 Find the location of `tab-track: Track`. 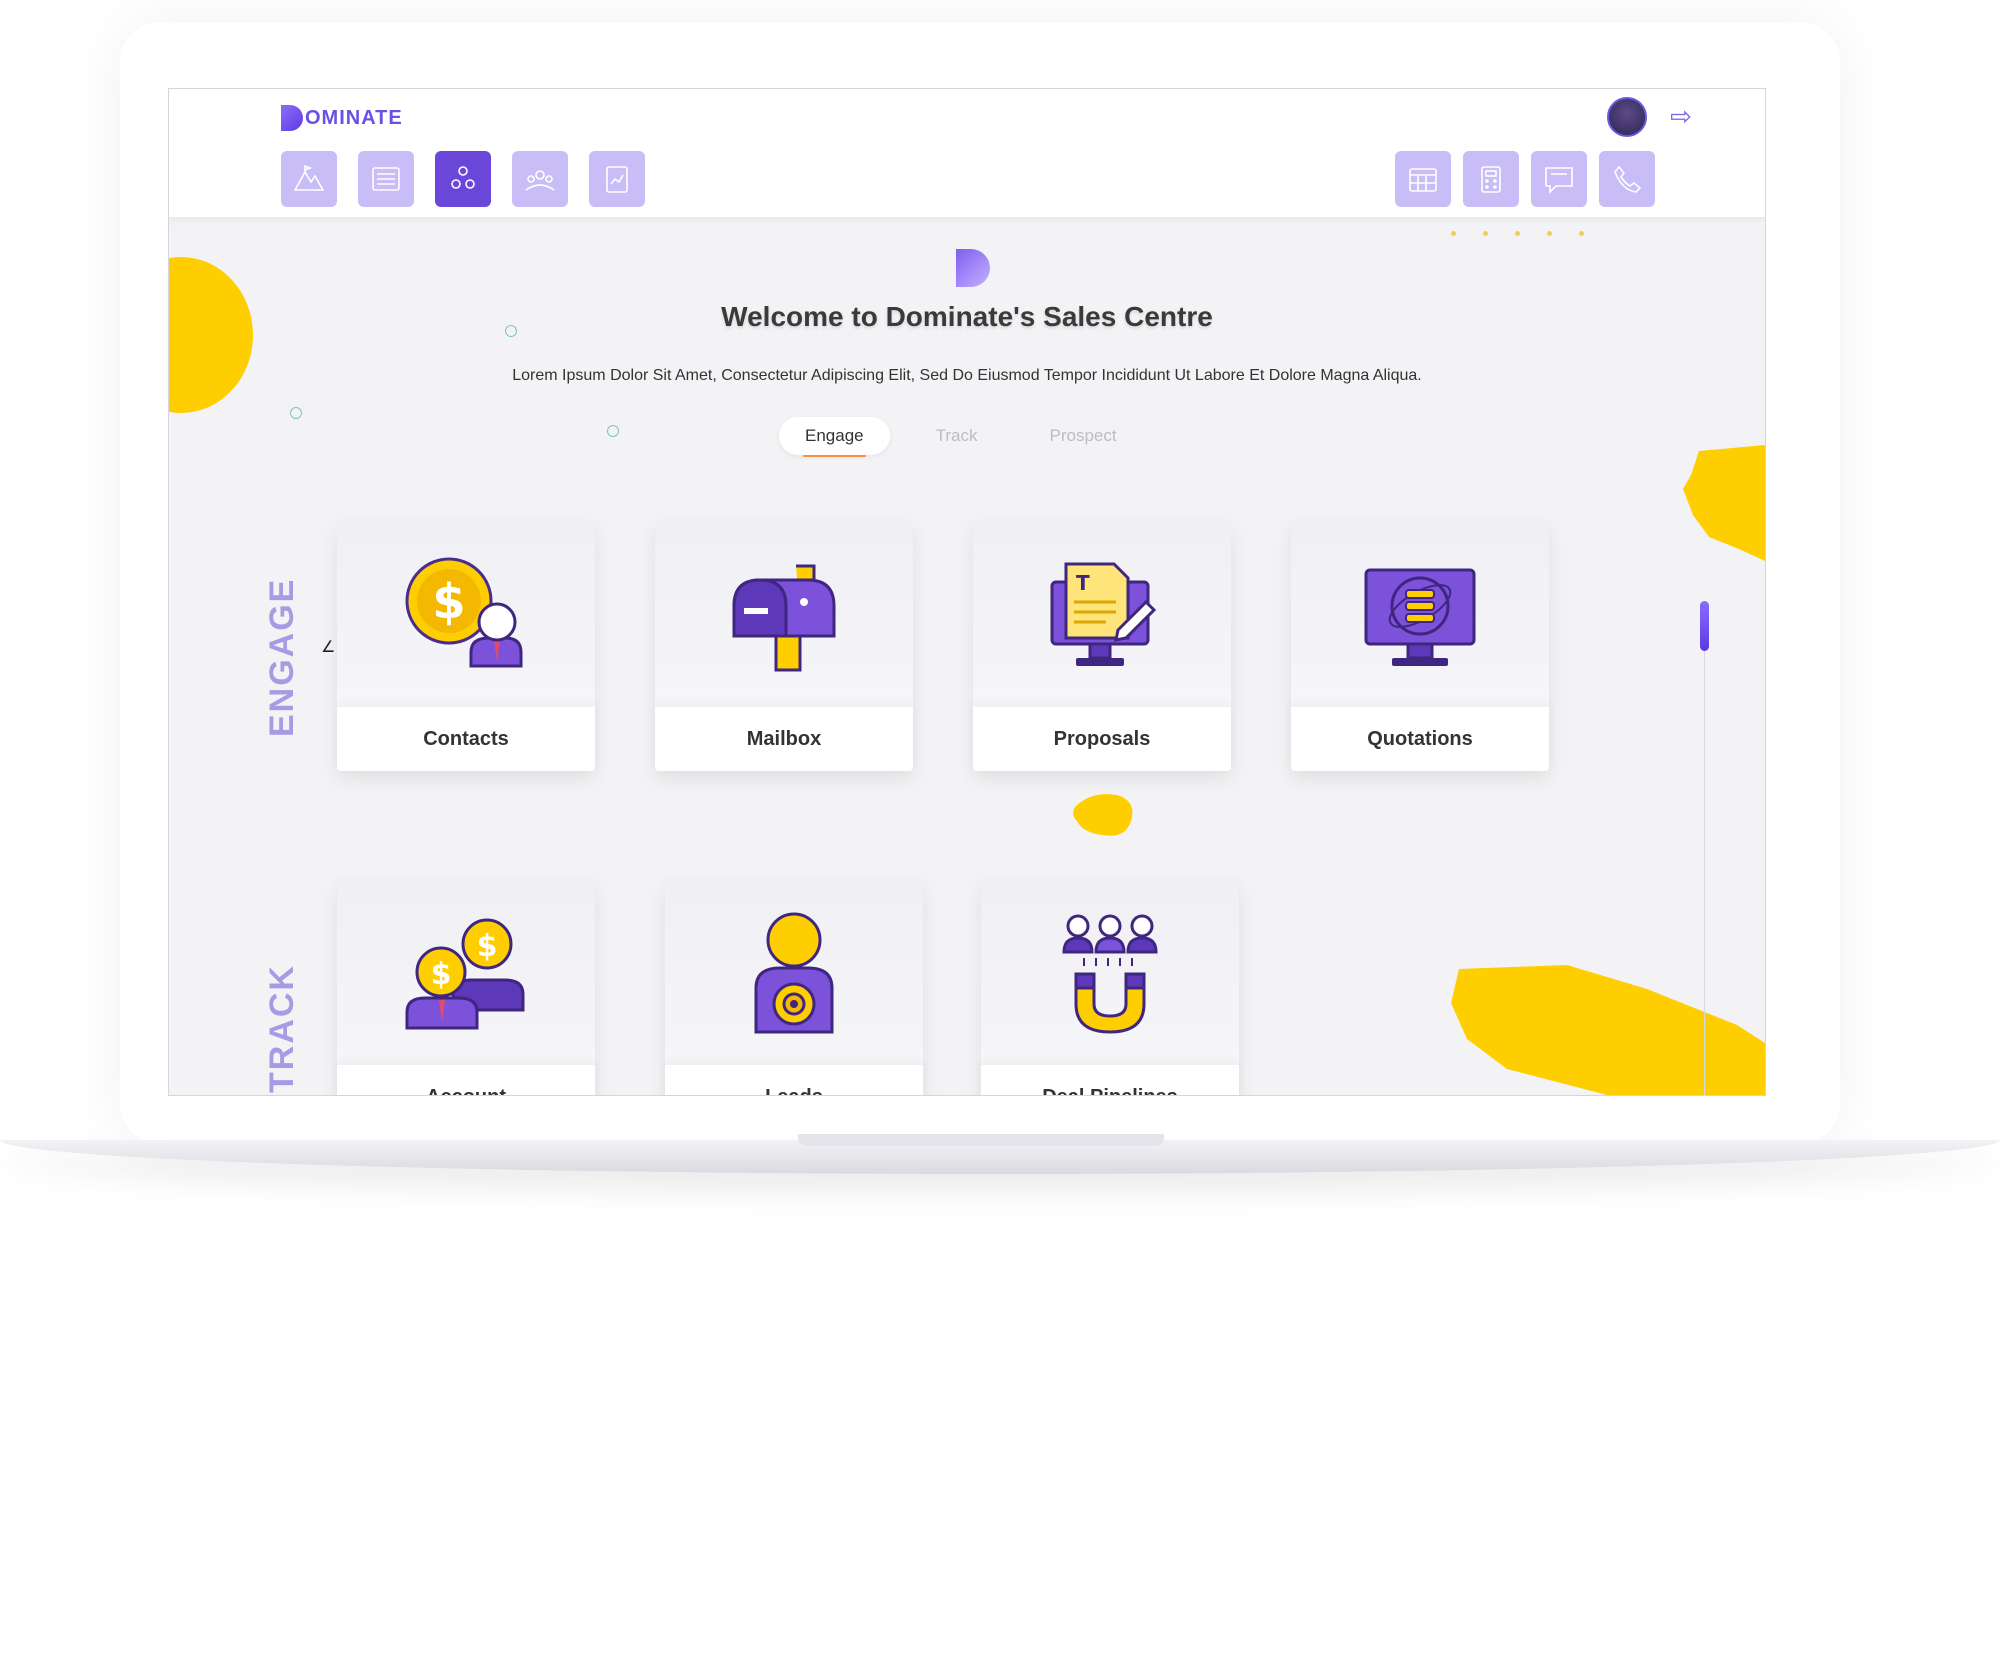

tab-track: Track is located at coordinates (957, 436).